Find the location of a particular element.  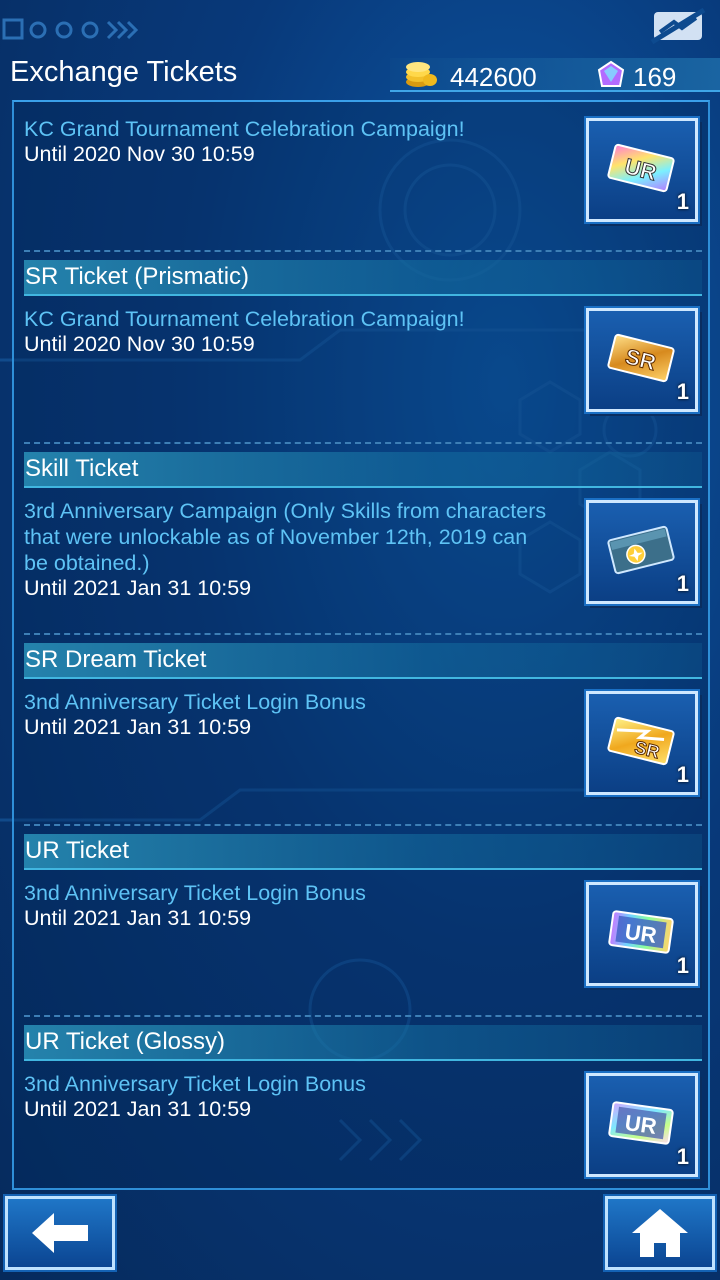

sr-dream-ticket-icon: SR is located at coordinates (641, 741).